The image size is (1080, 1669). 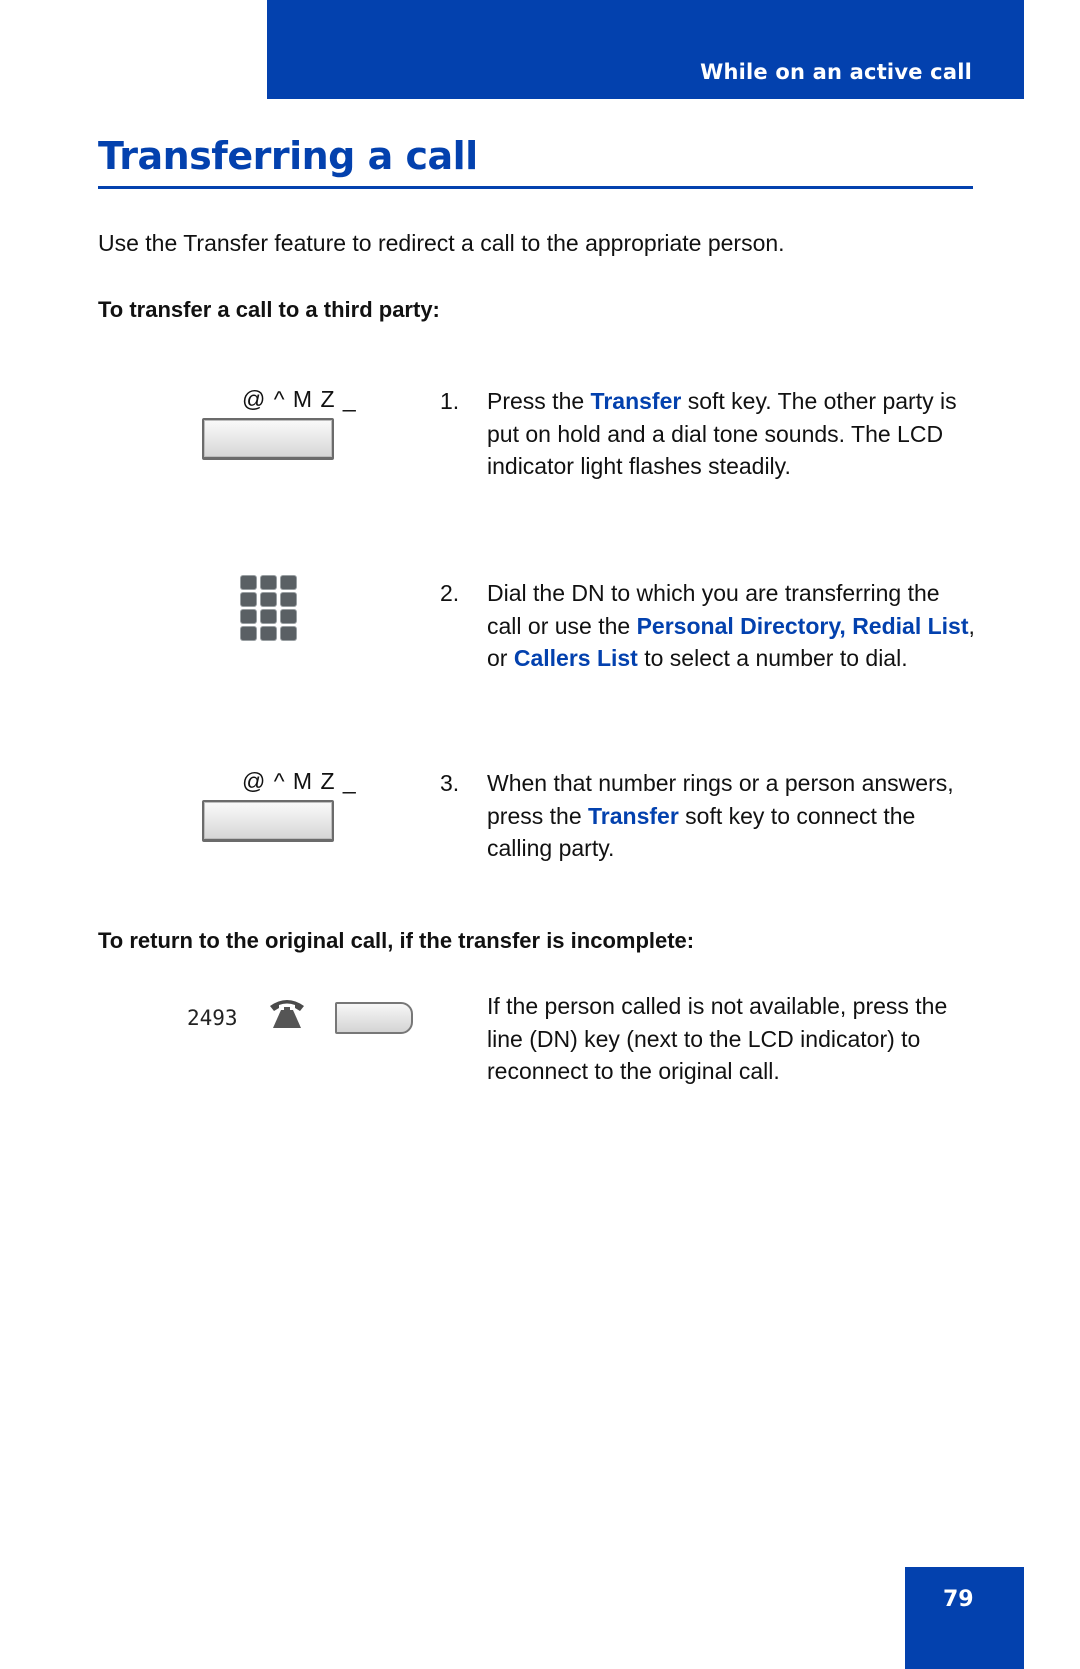 What do you see at coordinates (212, 1018) in the screenshot?
I see `dn-number: 2493` at bounding box center [212, 1018].